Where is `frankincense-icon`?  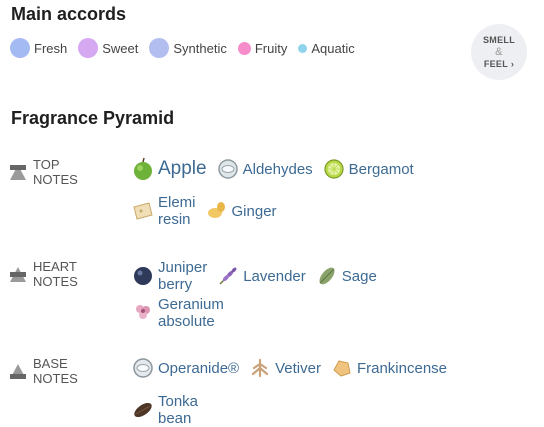 frankincense-icon is located at coordinates (343, 368).